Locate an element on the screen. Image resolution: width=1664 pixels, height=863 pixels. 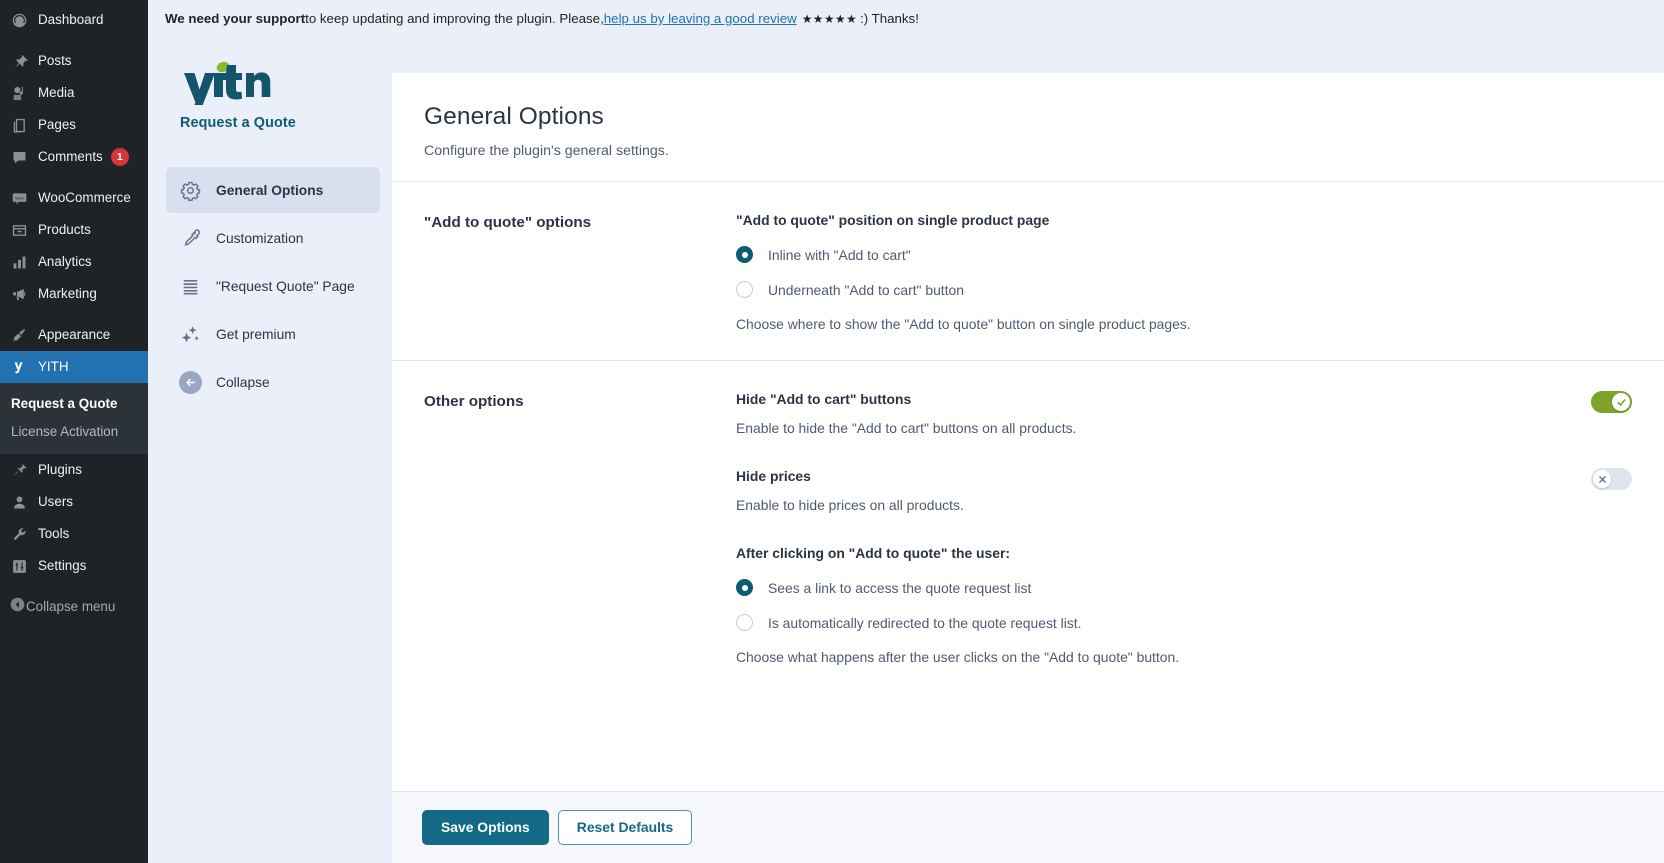
submenu-item-license-activation: License Activation is located at coordinates (74, 432).